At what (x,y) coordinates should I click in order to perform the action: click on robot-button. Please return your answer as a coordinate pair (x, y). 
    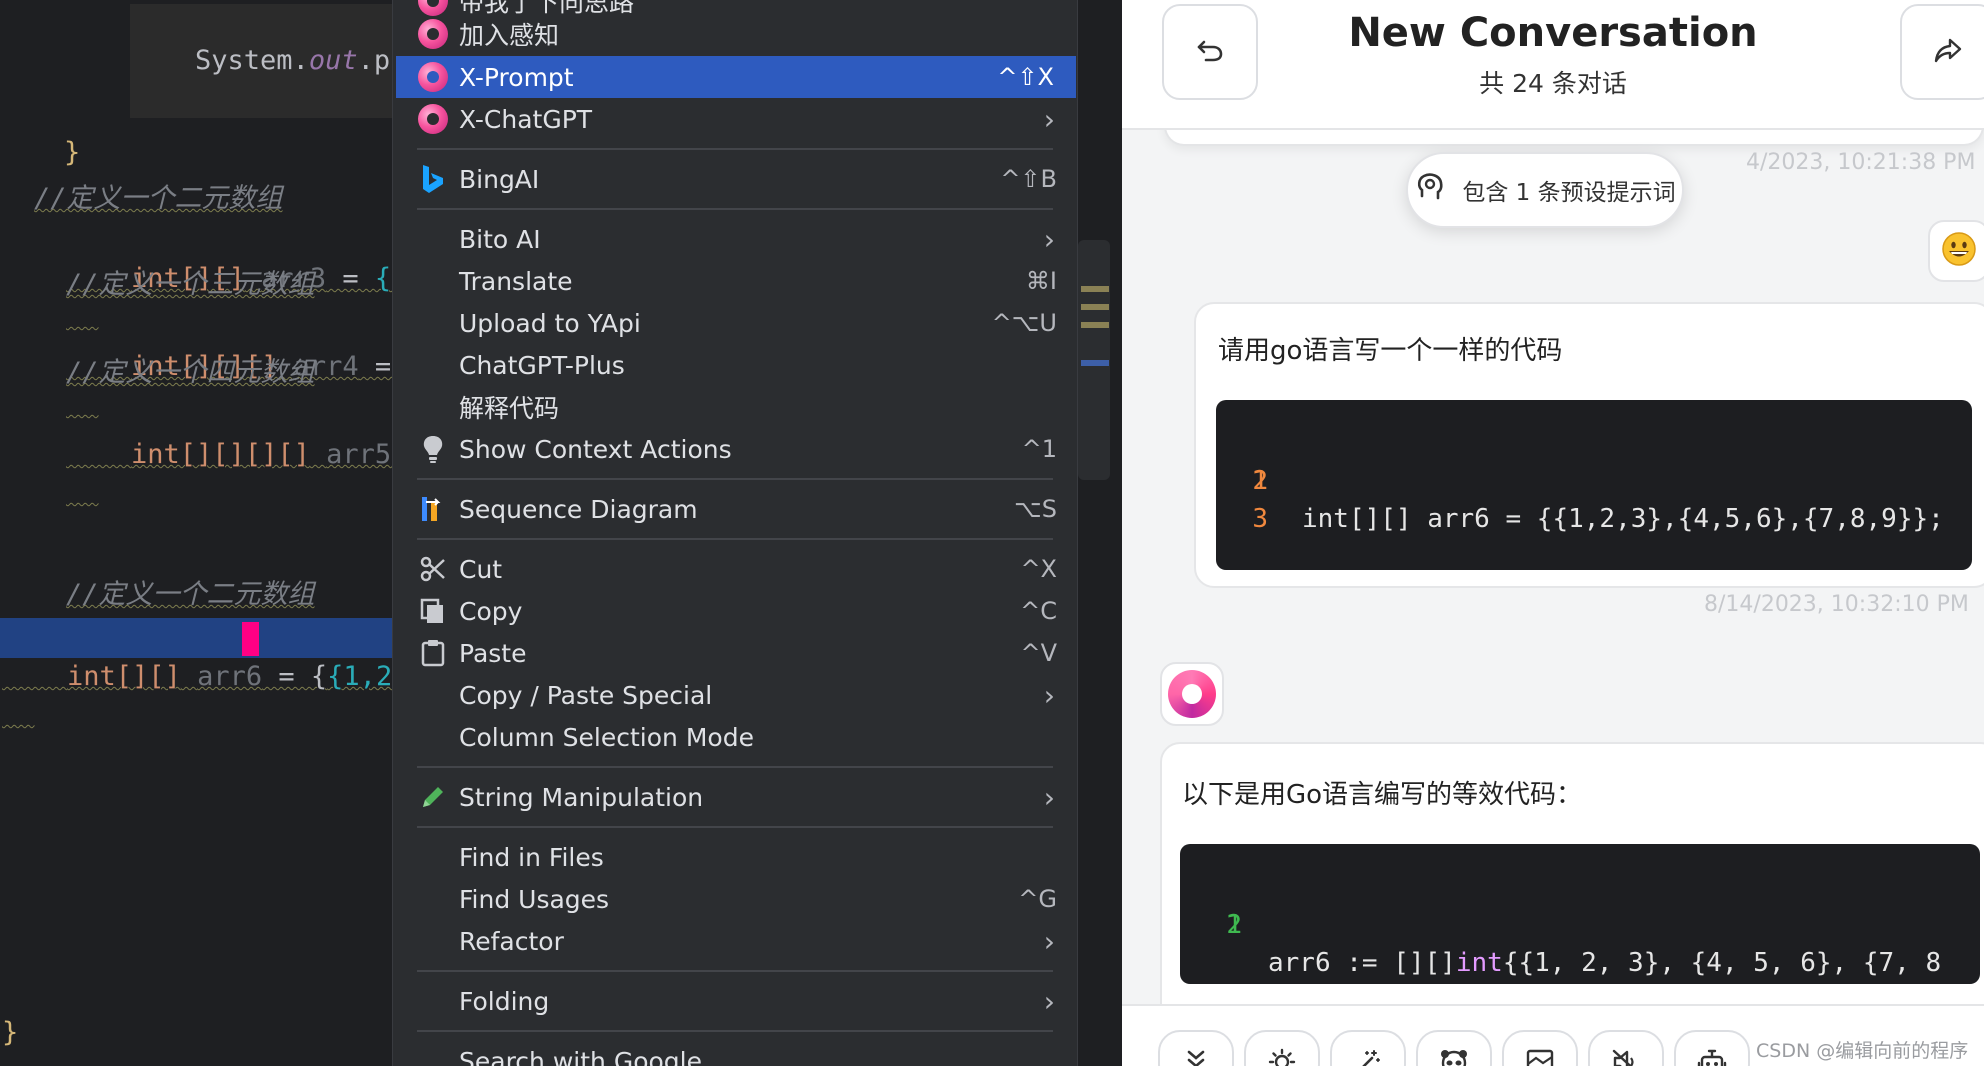
    Looking at the image, I should click on (1712, 1048).